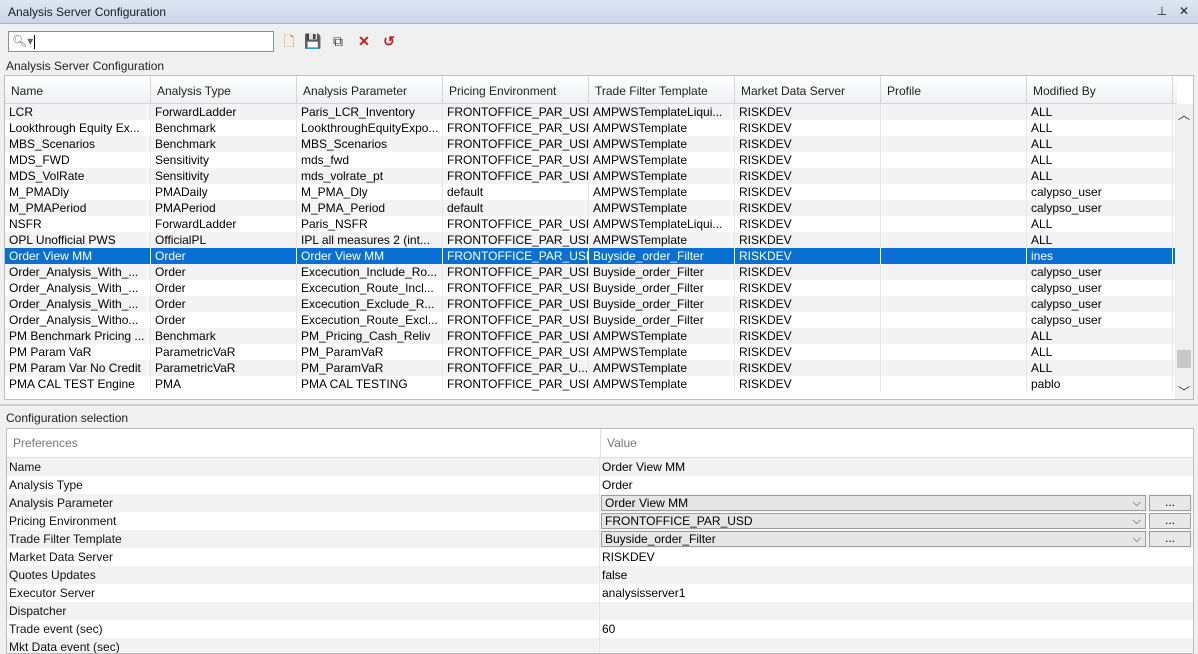 The image size is (1198, 654). What do you see at coordinates (389, 41) in the screenshot?
I see `undo-icon: ↺` at bounding box center [389, 41].